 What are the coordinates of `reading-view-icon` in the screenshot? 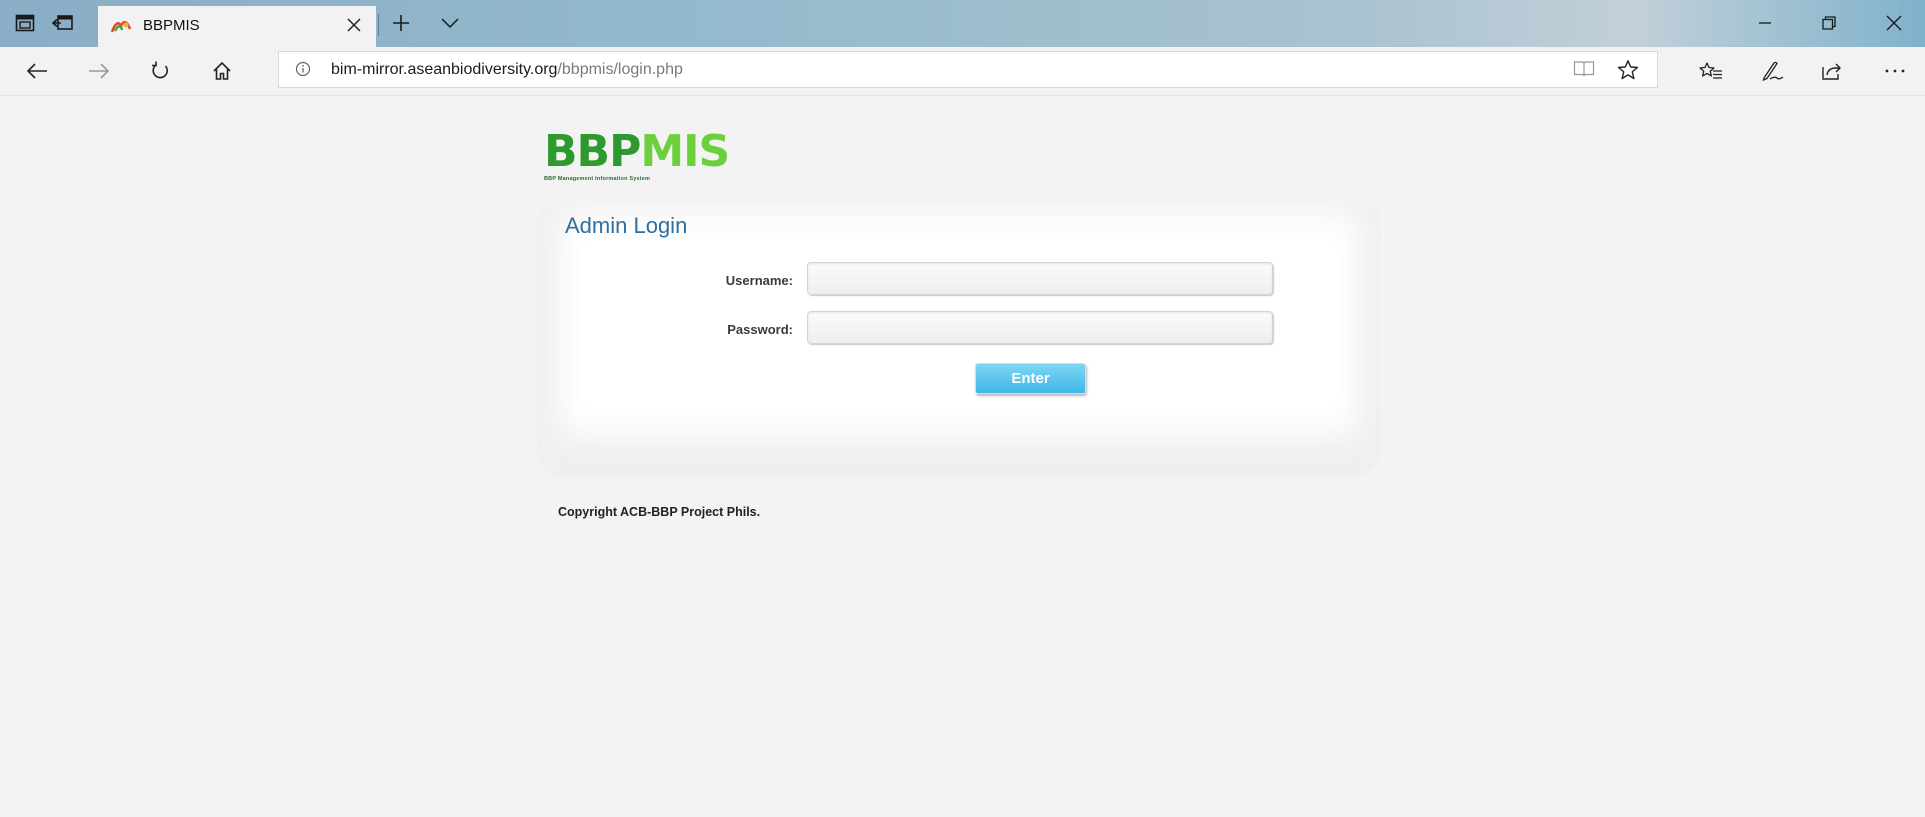 It's located at (1584, 71).